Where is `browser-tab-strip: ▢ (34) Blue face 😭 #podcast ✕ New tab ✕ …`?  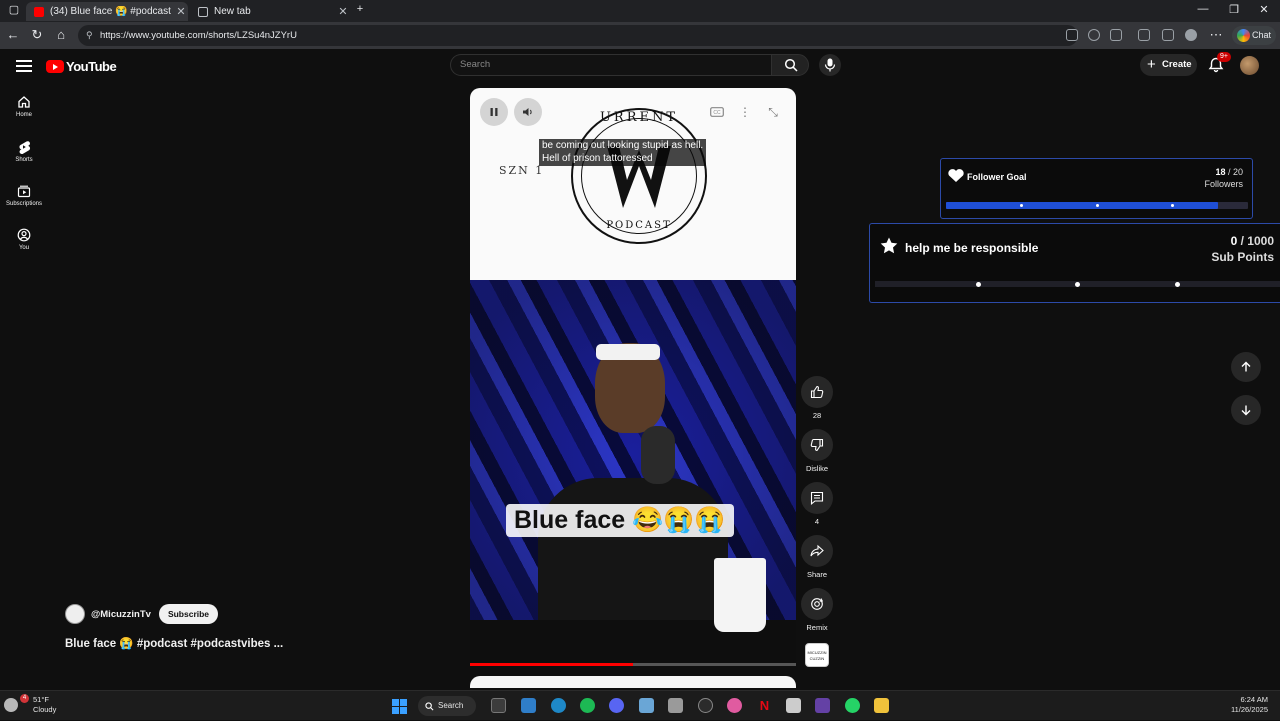
browser-tab-strip: ▢ (34) Blue face 😭 #podcast ✕ New tab ✕ … is located at coordinates (640, 11).